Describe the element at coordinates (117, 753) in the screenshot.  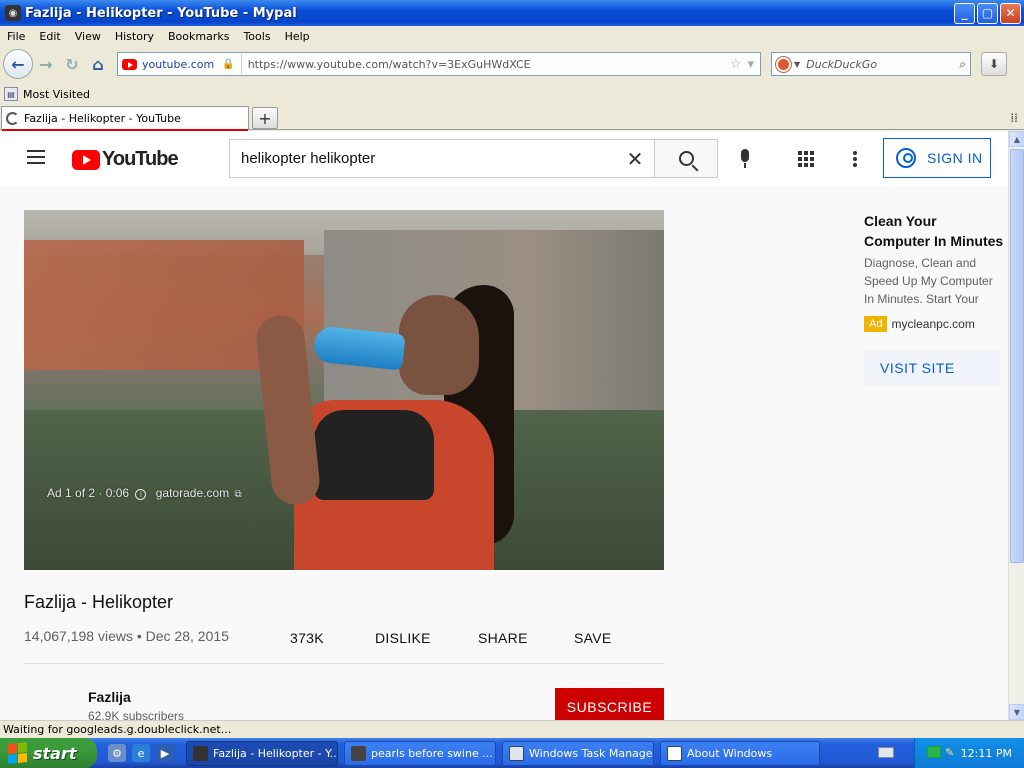
I see `quick-launch-show-desktop-icon: ⚙` at that location.